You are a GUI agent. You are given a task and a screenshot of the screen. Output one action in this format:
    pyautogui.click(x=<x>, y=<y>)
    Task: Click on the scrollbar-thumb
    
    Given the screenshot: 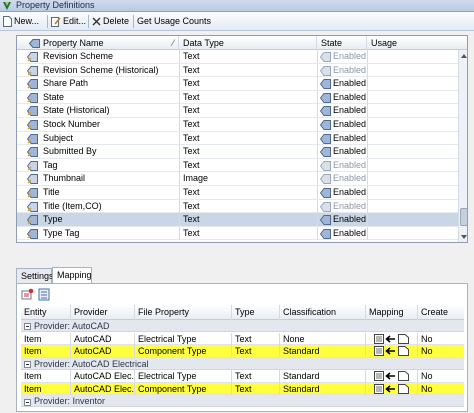 What is the action you would take?
    pyautogui.click(x=463, y=217)
    